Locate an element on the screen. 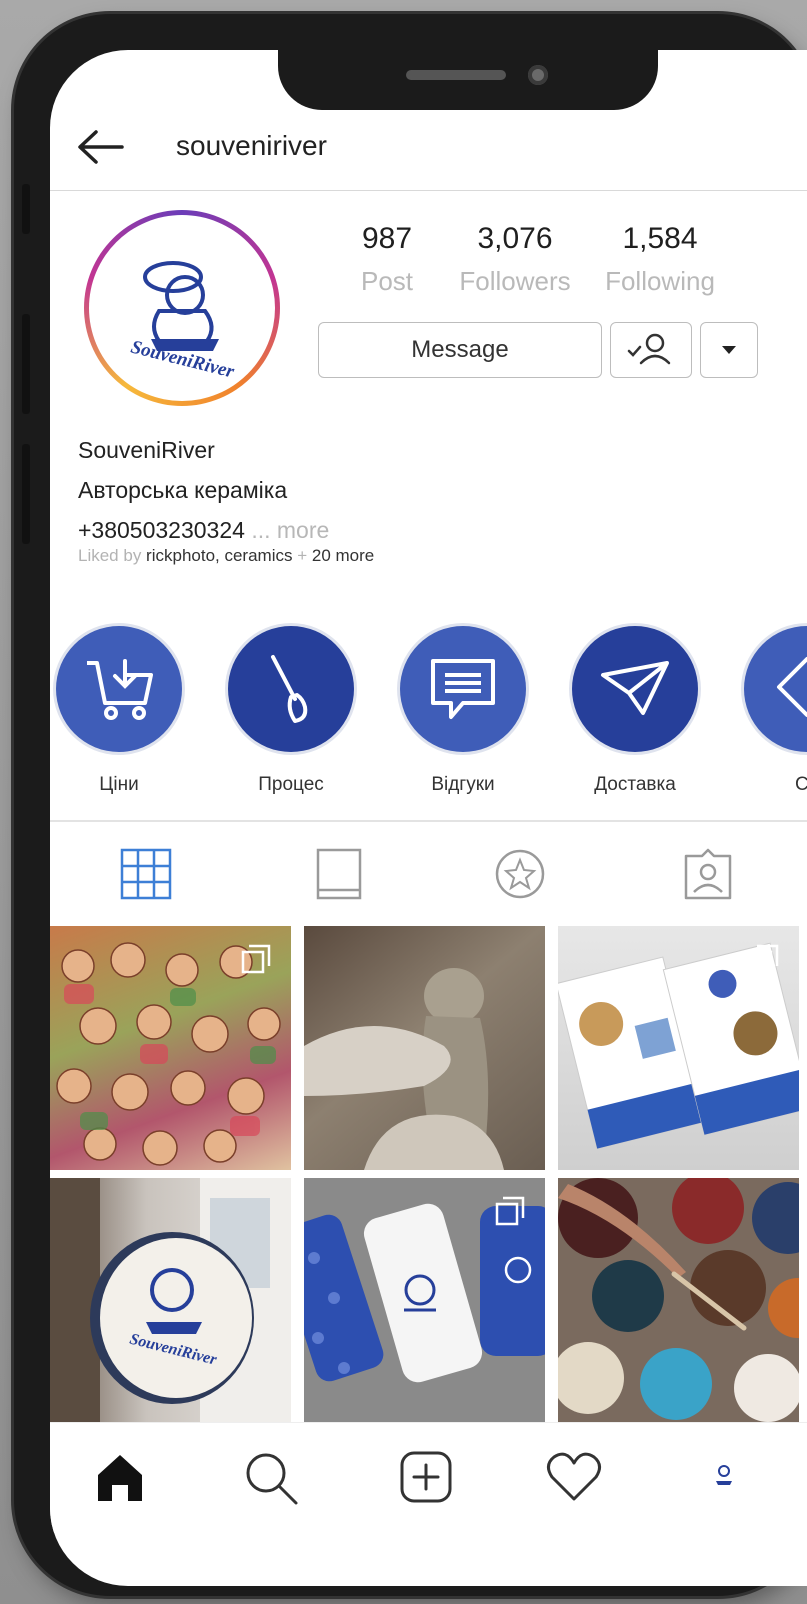 The image size is (807, 1604). tag-icon is located at coordinates (792, 687).